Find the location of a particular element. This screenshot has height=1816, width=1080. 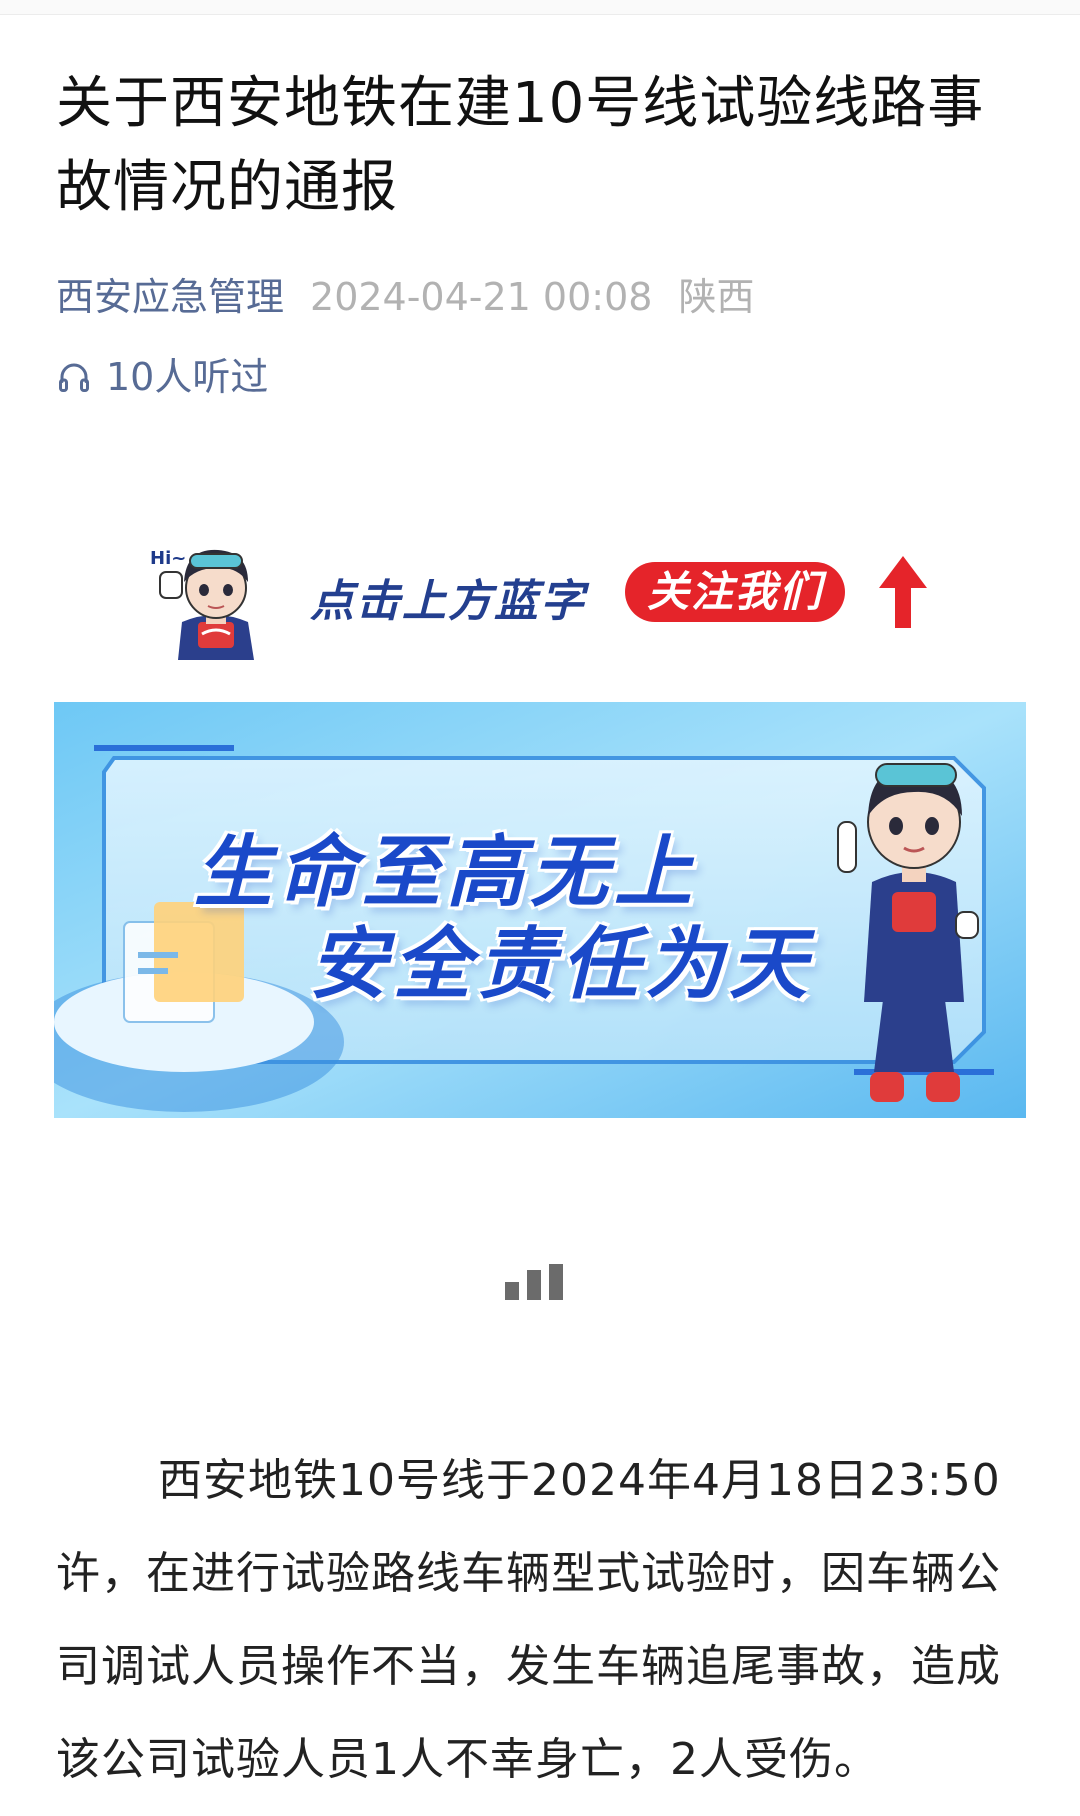

follow-prompt-text: 点击上方蓝字 is located at coordinates (448, 601).